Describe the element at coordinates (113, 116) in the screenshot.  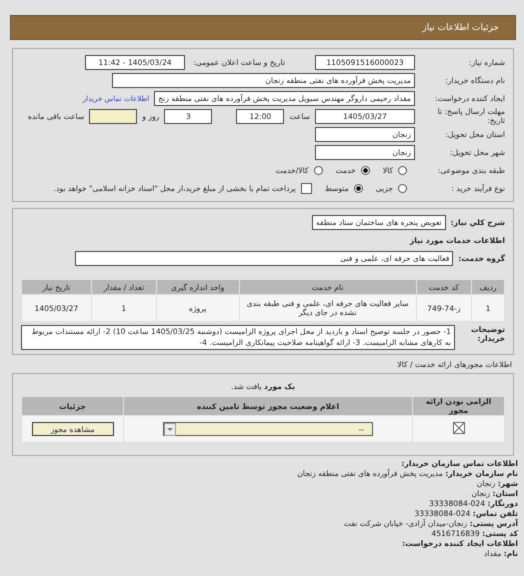
I see `hours-field` at that location.